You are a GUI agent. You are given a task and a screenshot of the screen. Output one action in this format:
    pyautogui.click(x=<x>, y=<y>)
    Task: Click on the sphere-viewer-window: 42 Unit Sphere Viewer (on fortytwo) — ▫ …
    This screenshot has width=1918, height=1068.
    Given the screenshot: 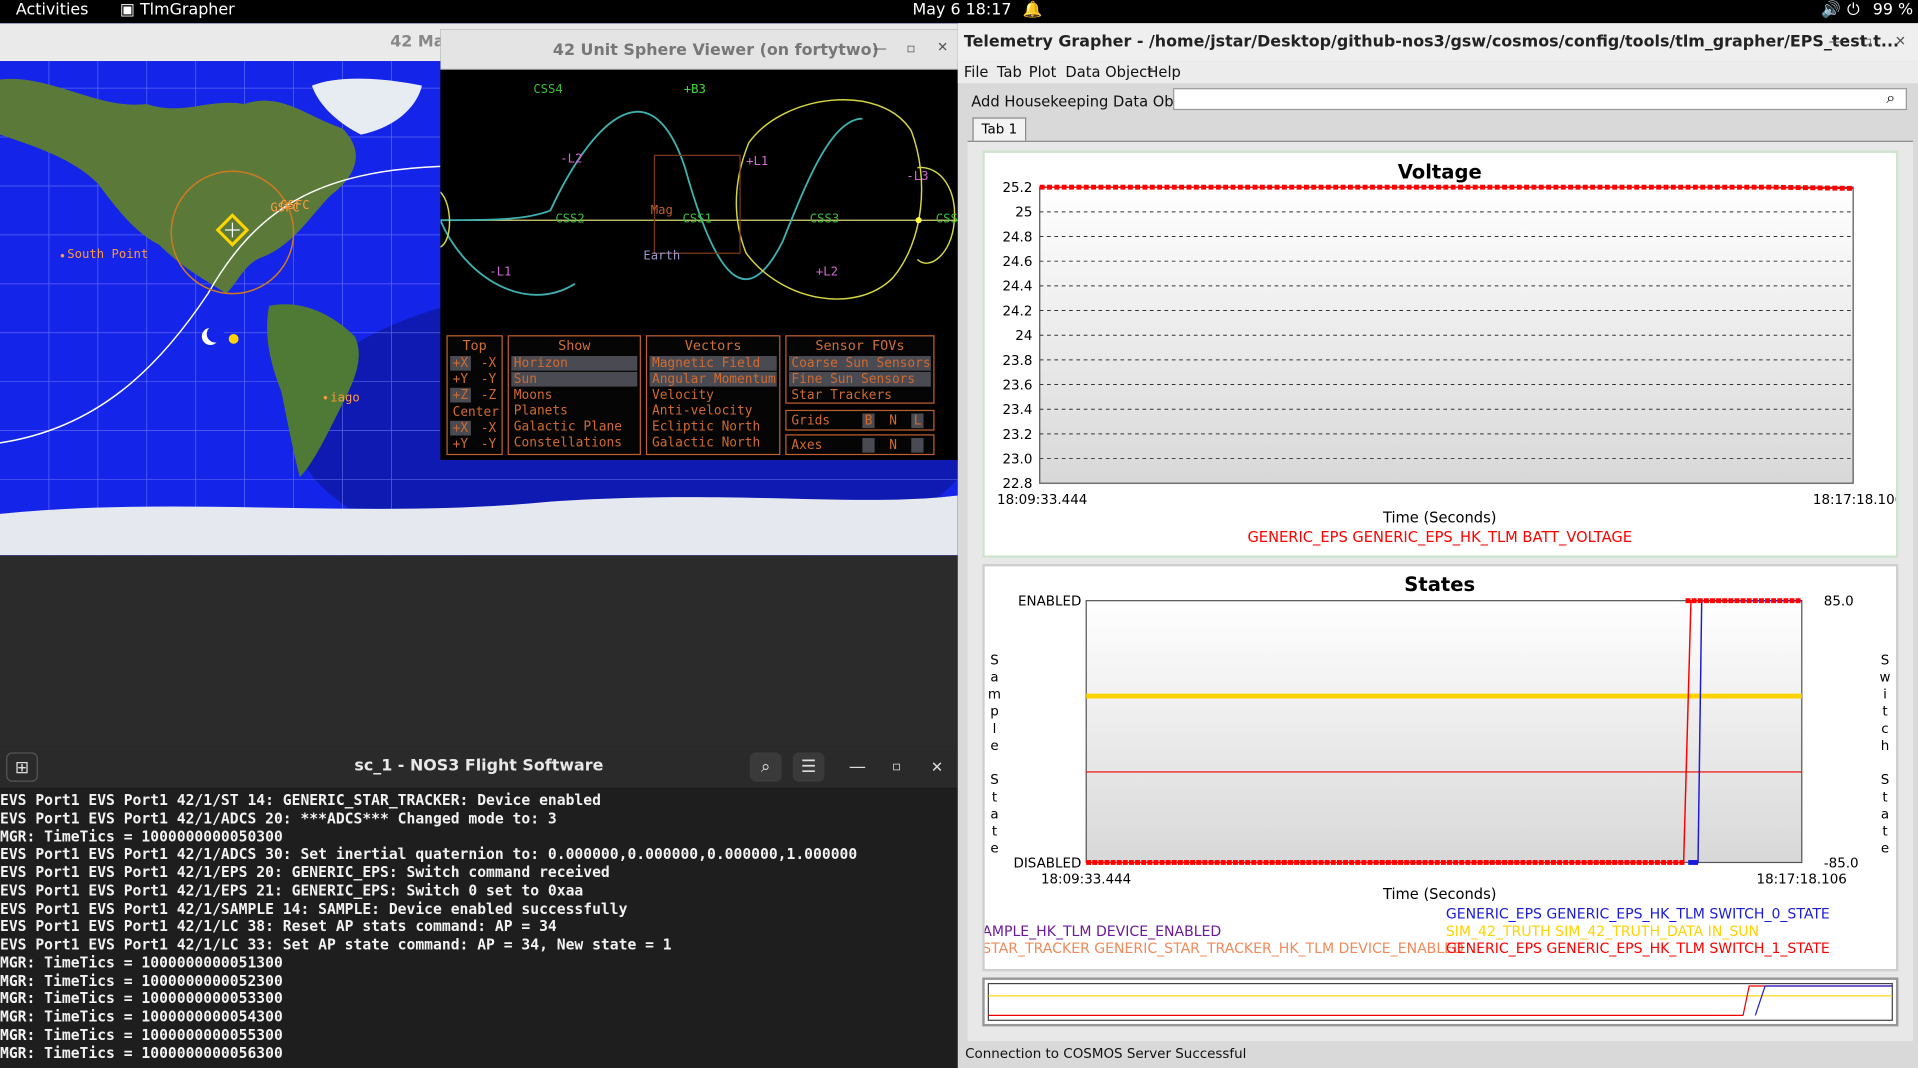 What is the action you would take?
    pyautogui.click(x=699, y=244)
    